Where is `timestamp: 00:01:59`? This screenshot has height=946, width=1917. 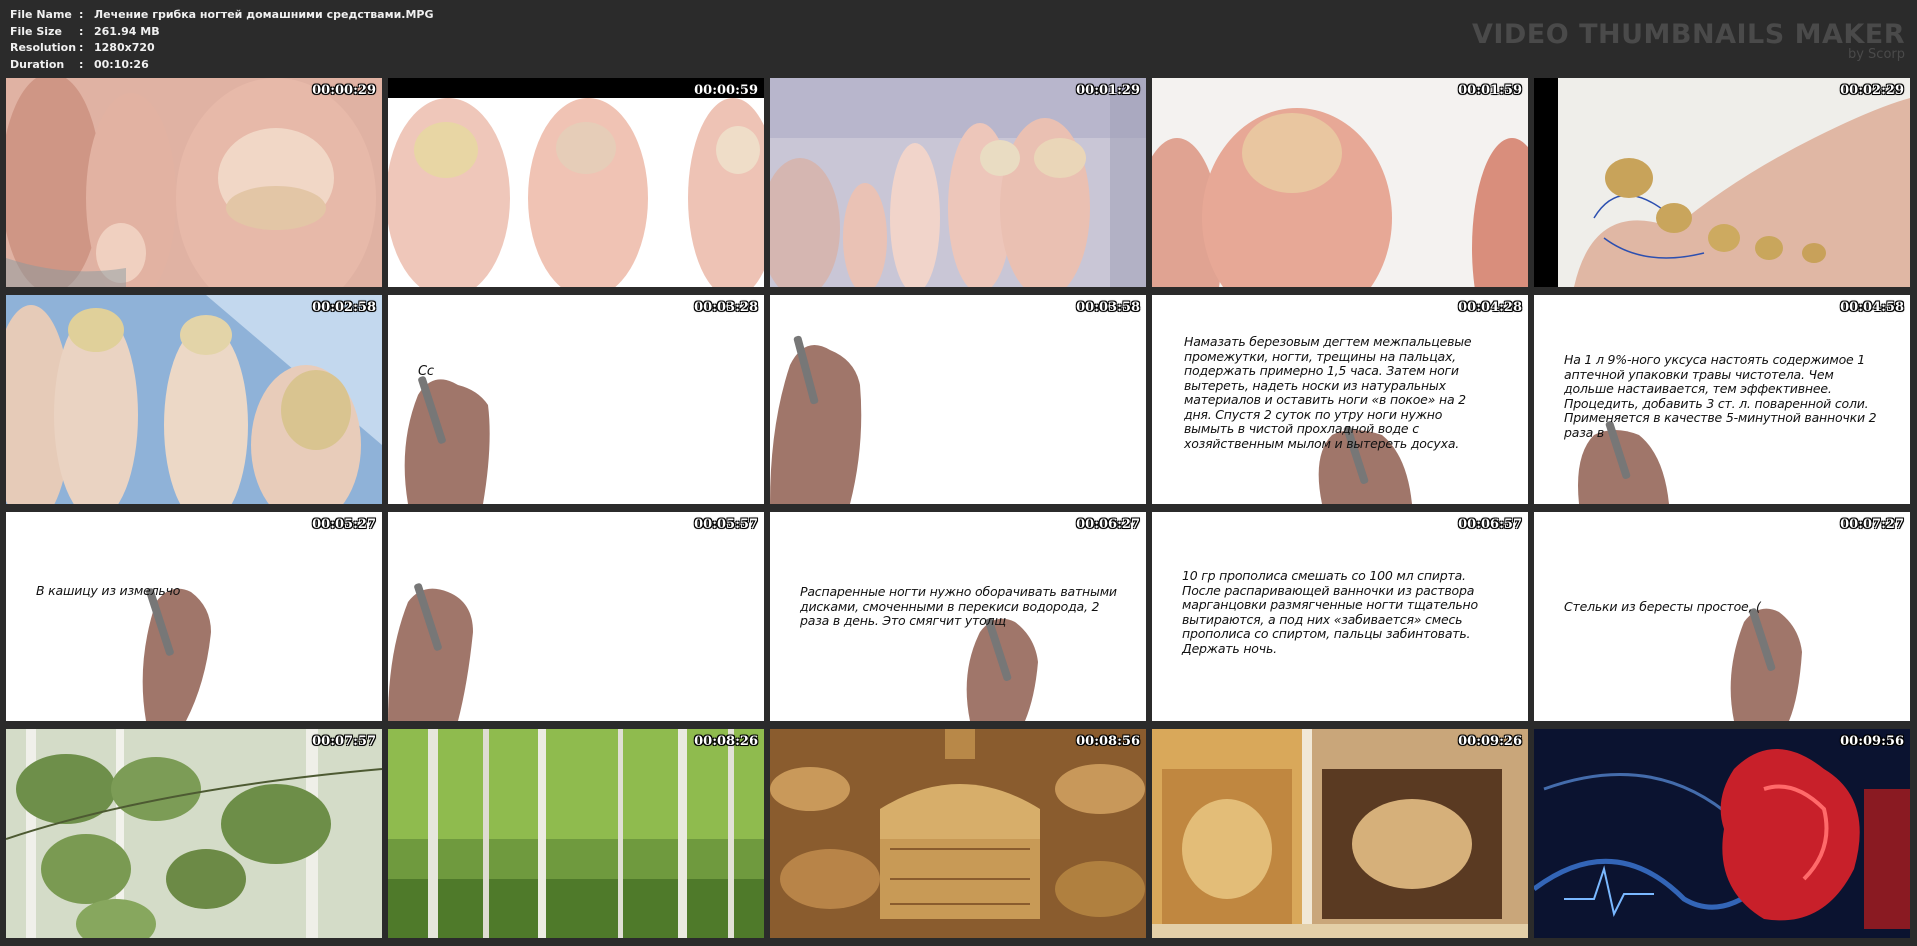 timestamp: 00:01:59 is located at coordinates (1490, 90).